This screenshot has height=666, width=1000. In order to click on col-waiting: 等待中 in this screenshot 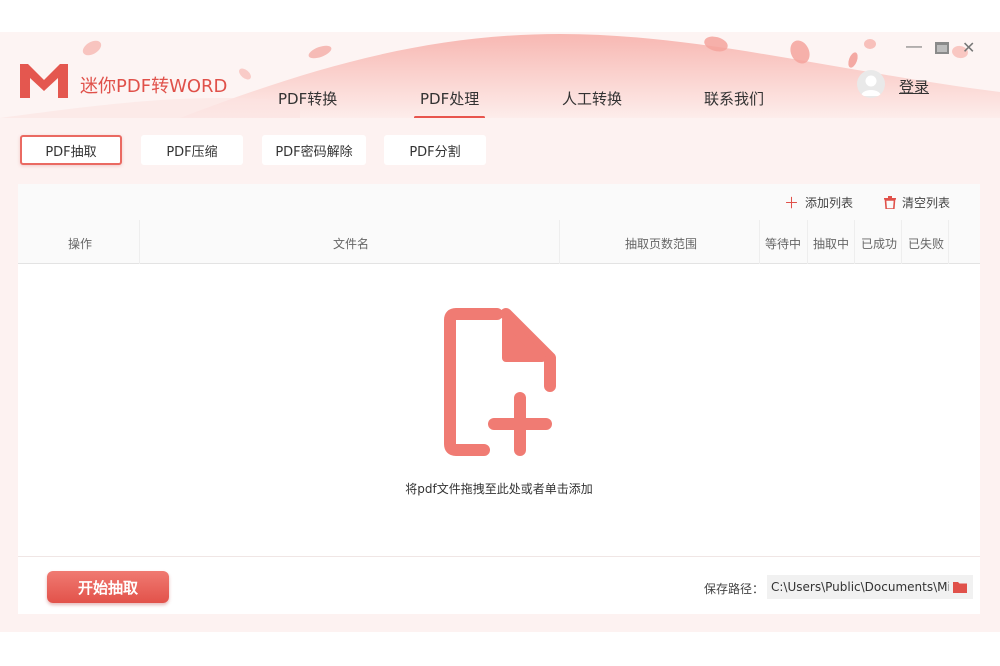, I will do `click(783, 244)`.